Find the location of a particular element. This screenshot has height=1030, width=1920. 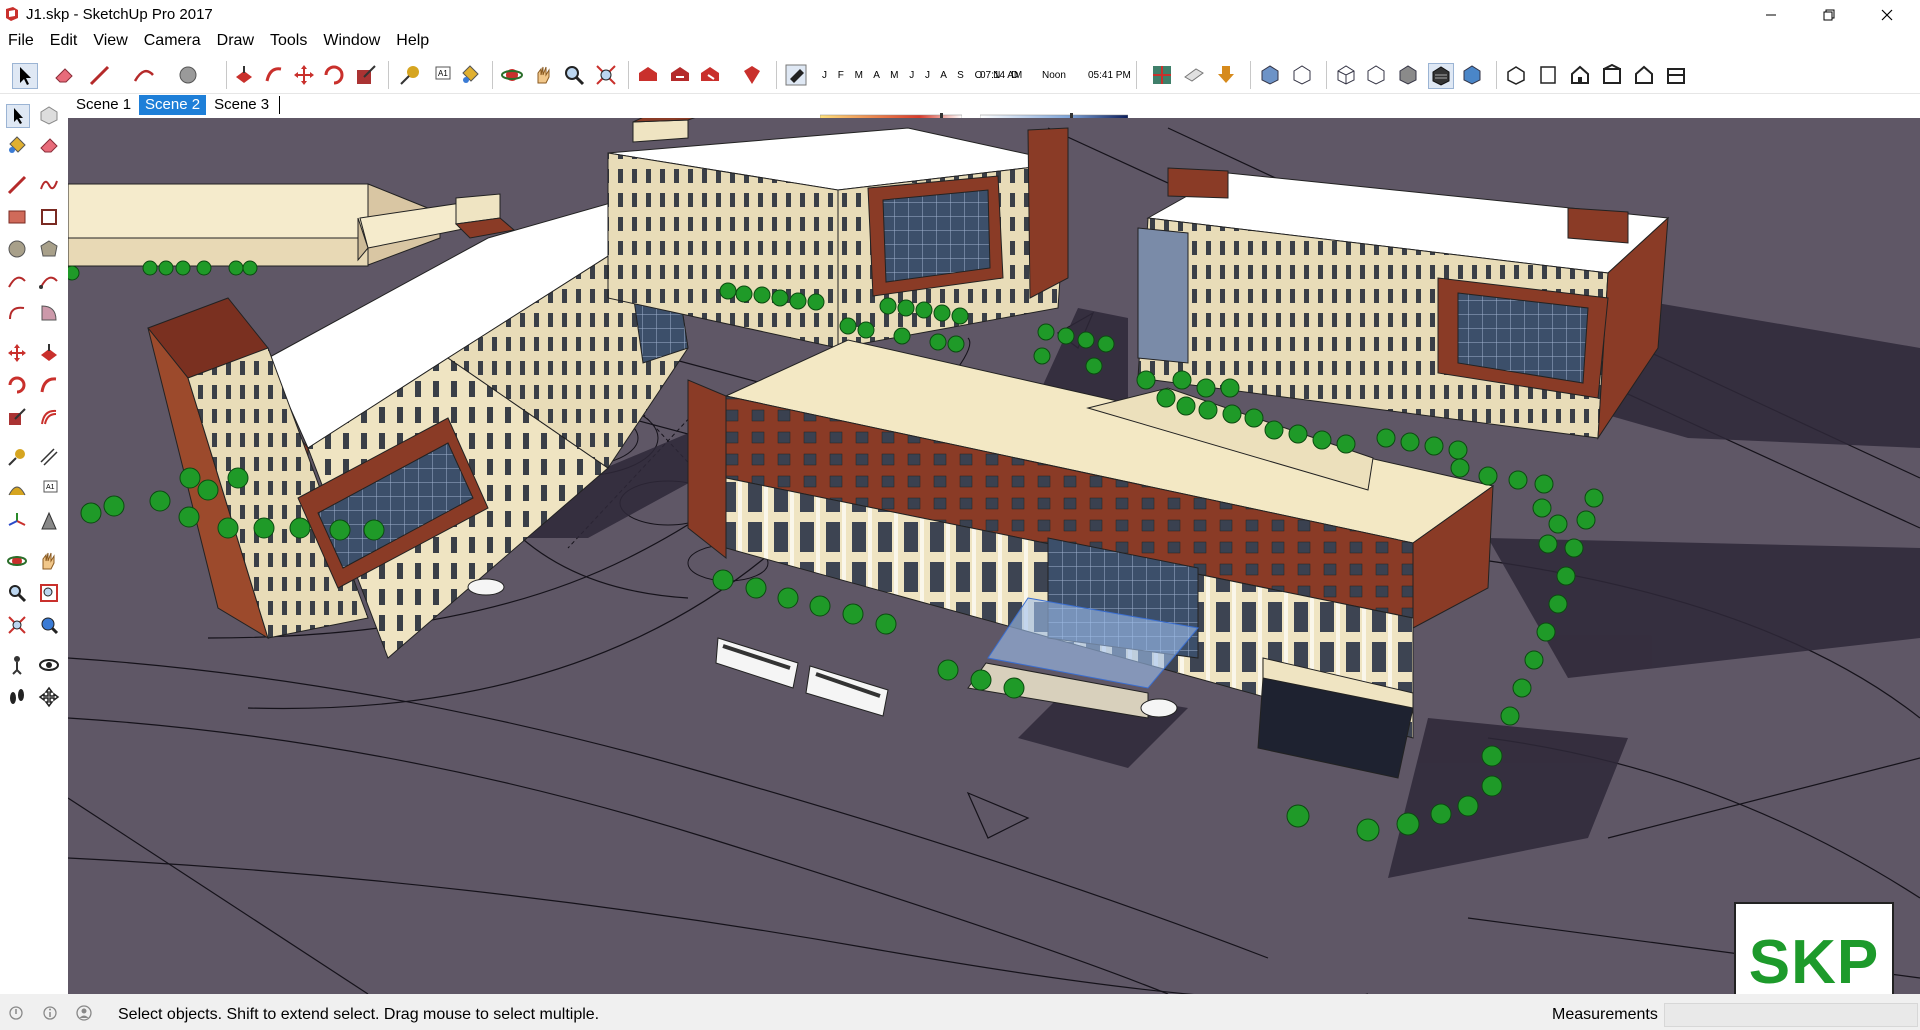

three-point-arc-tool-icon is located at coordinates (17, 313).